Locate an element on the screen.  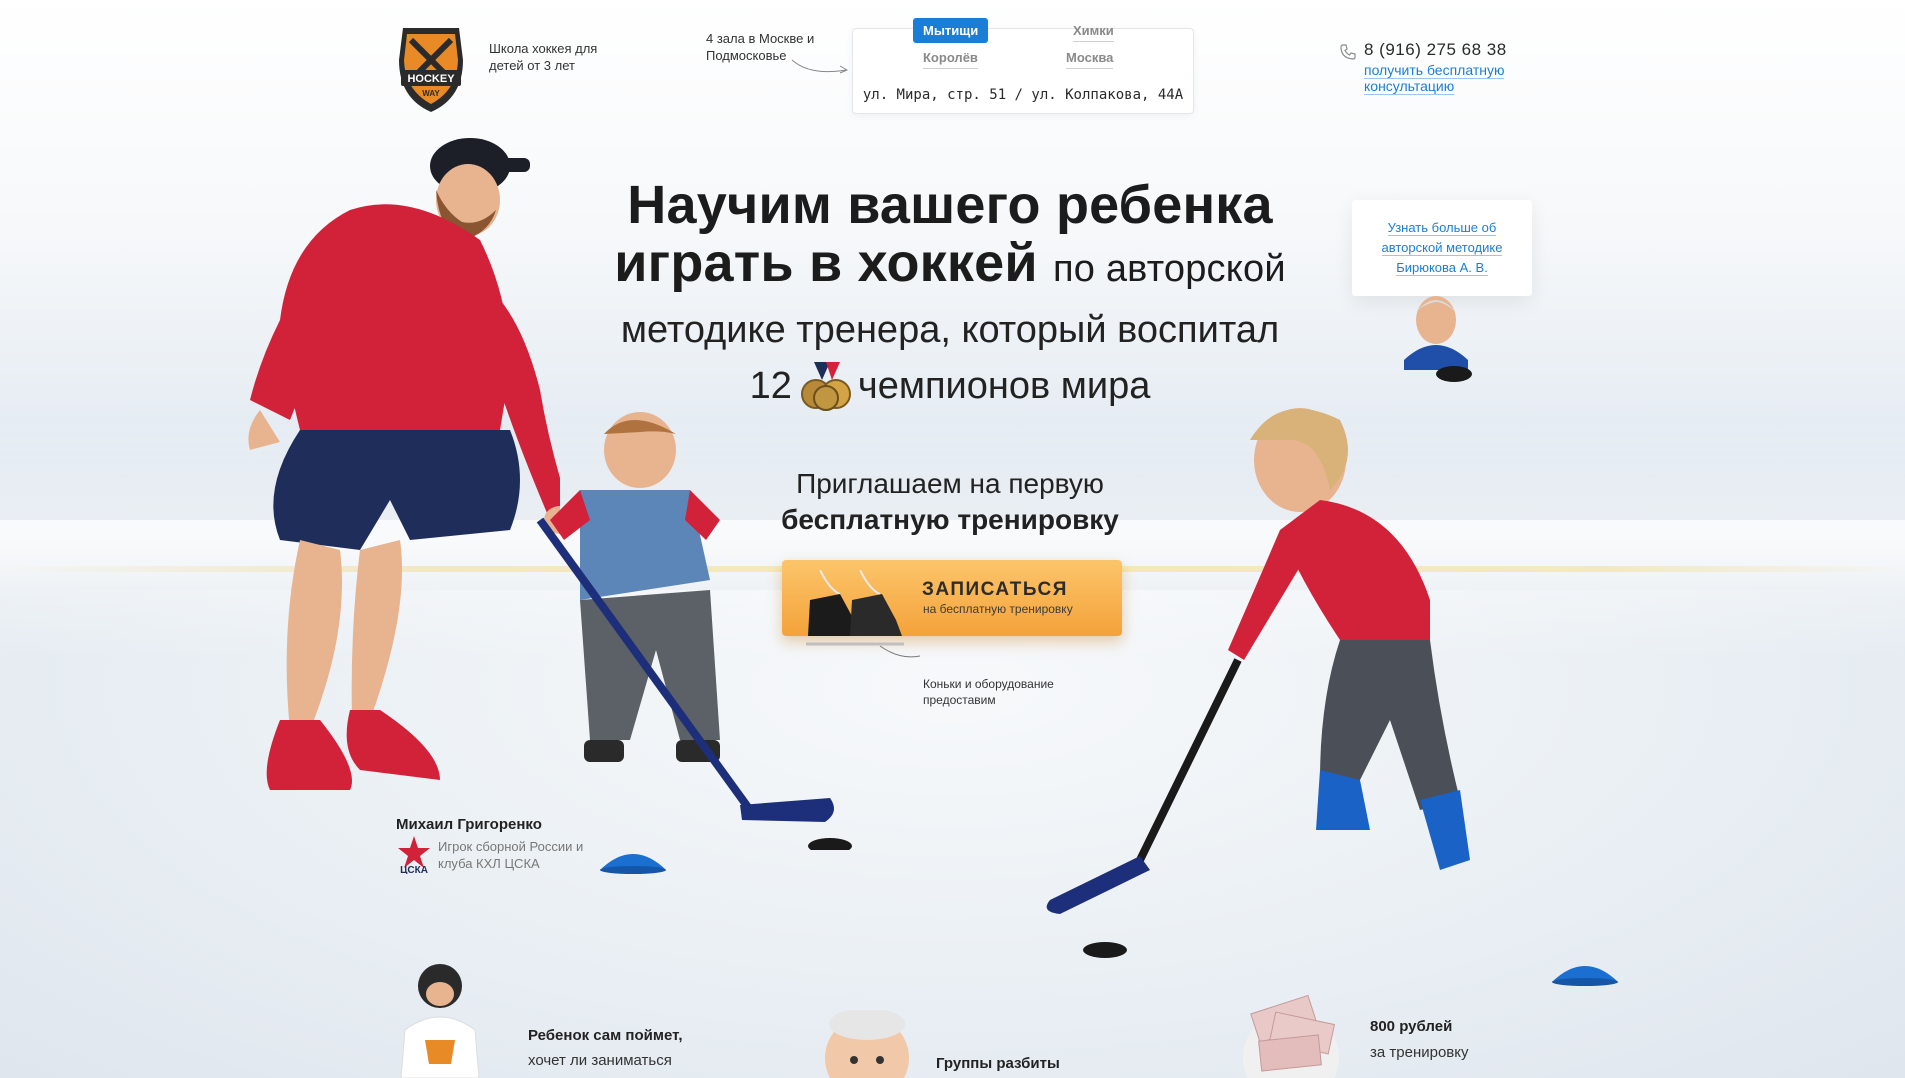
phone-icon is located at coordinates (1348, 52).